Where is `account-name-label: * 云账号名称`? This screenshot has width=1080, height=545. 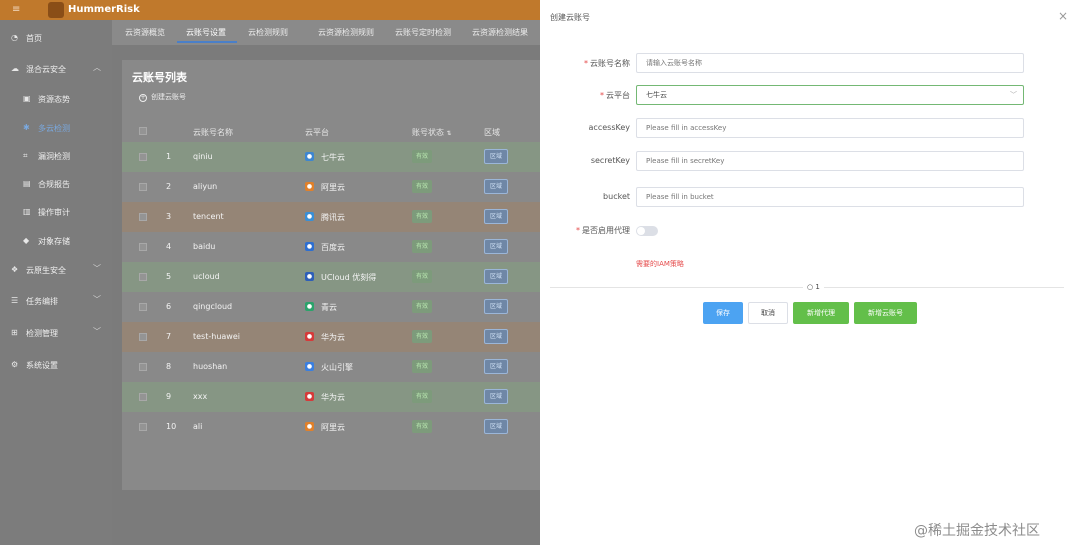
account-name-label: * 云账号名称 is located at coordinates (607, 63).